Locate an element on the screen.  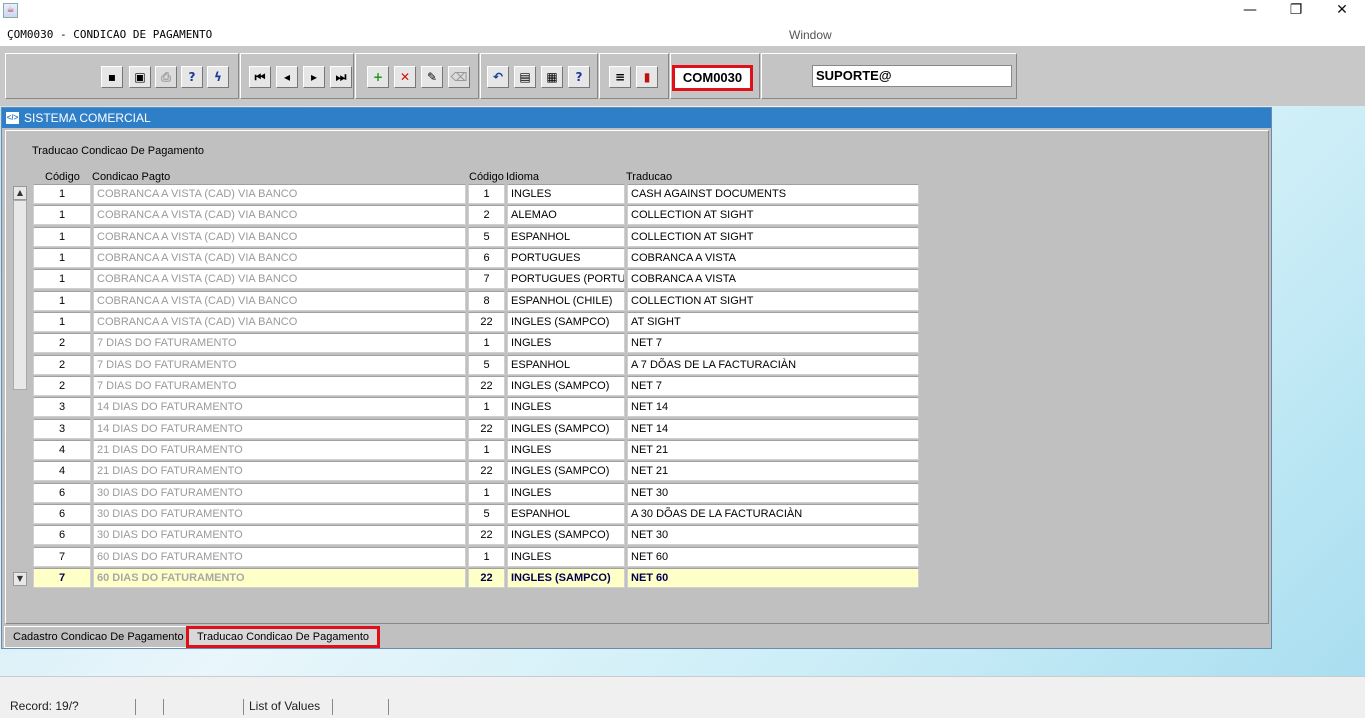
cell-codigo: 3 is located at coordinates (62, 407).